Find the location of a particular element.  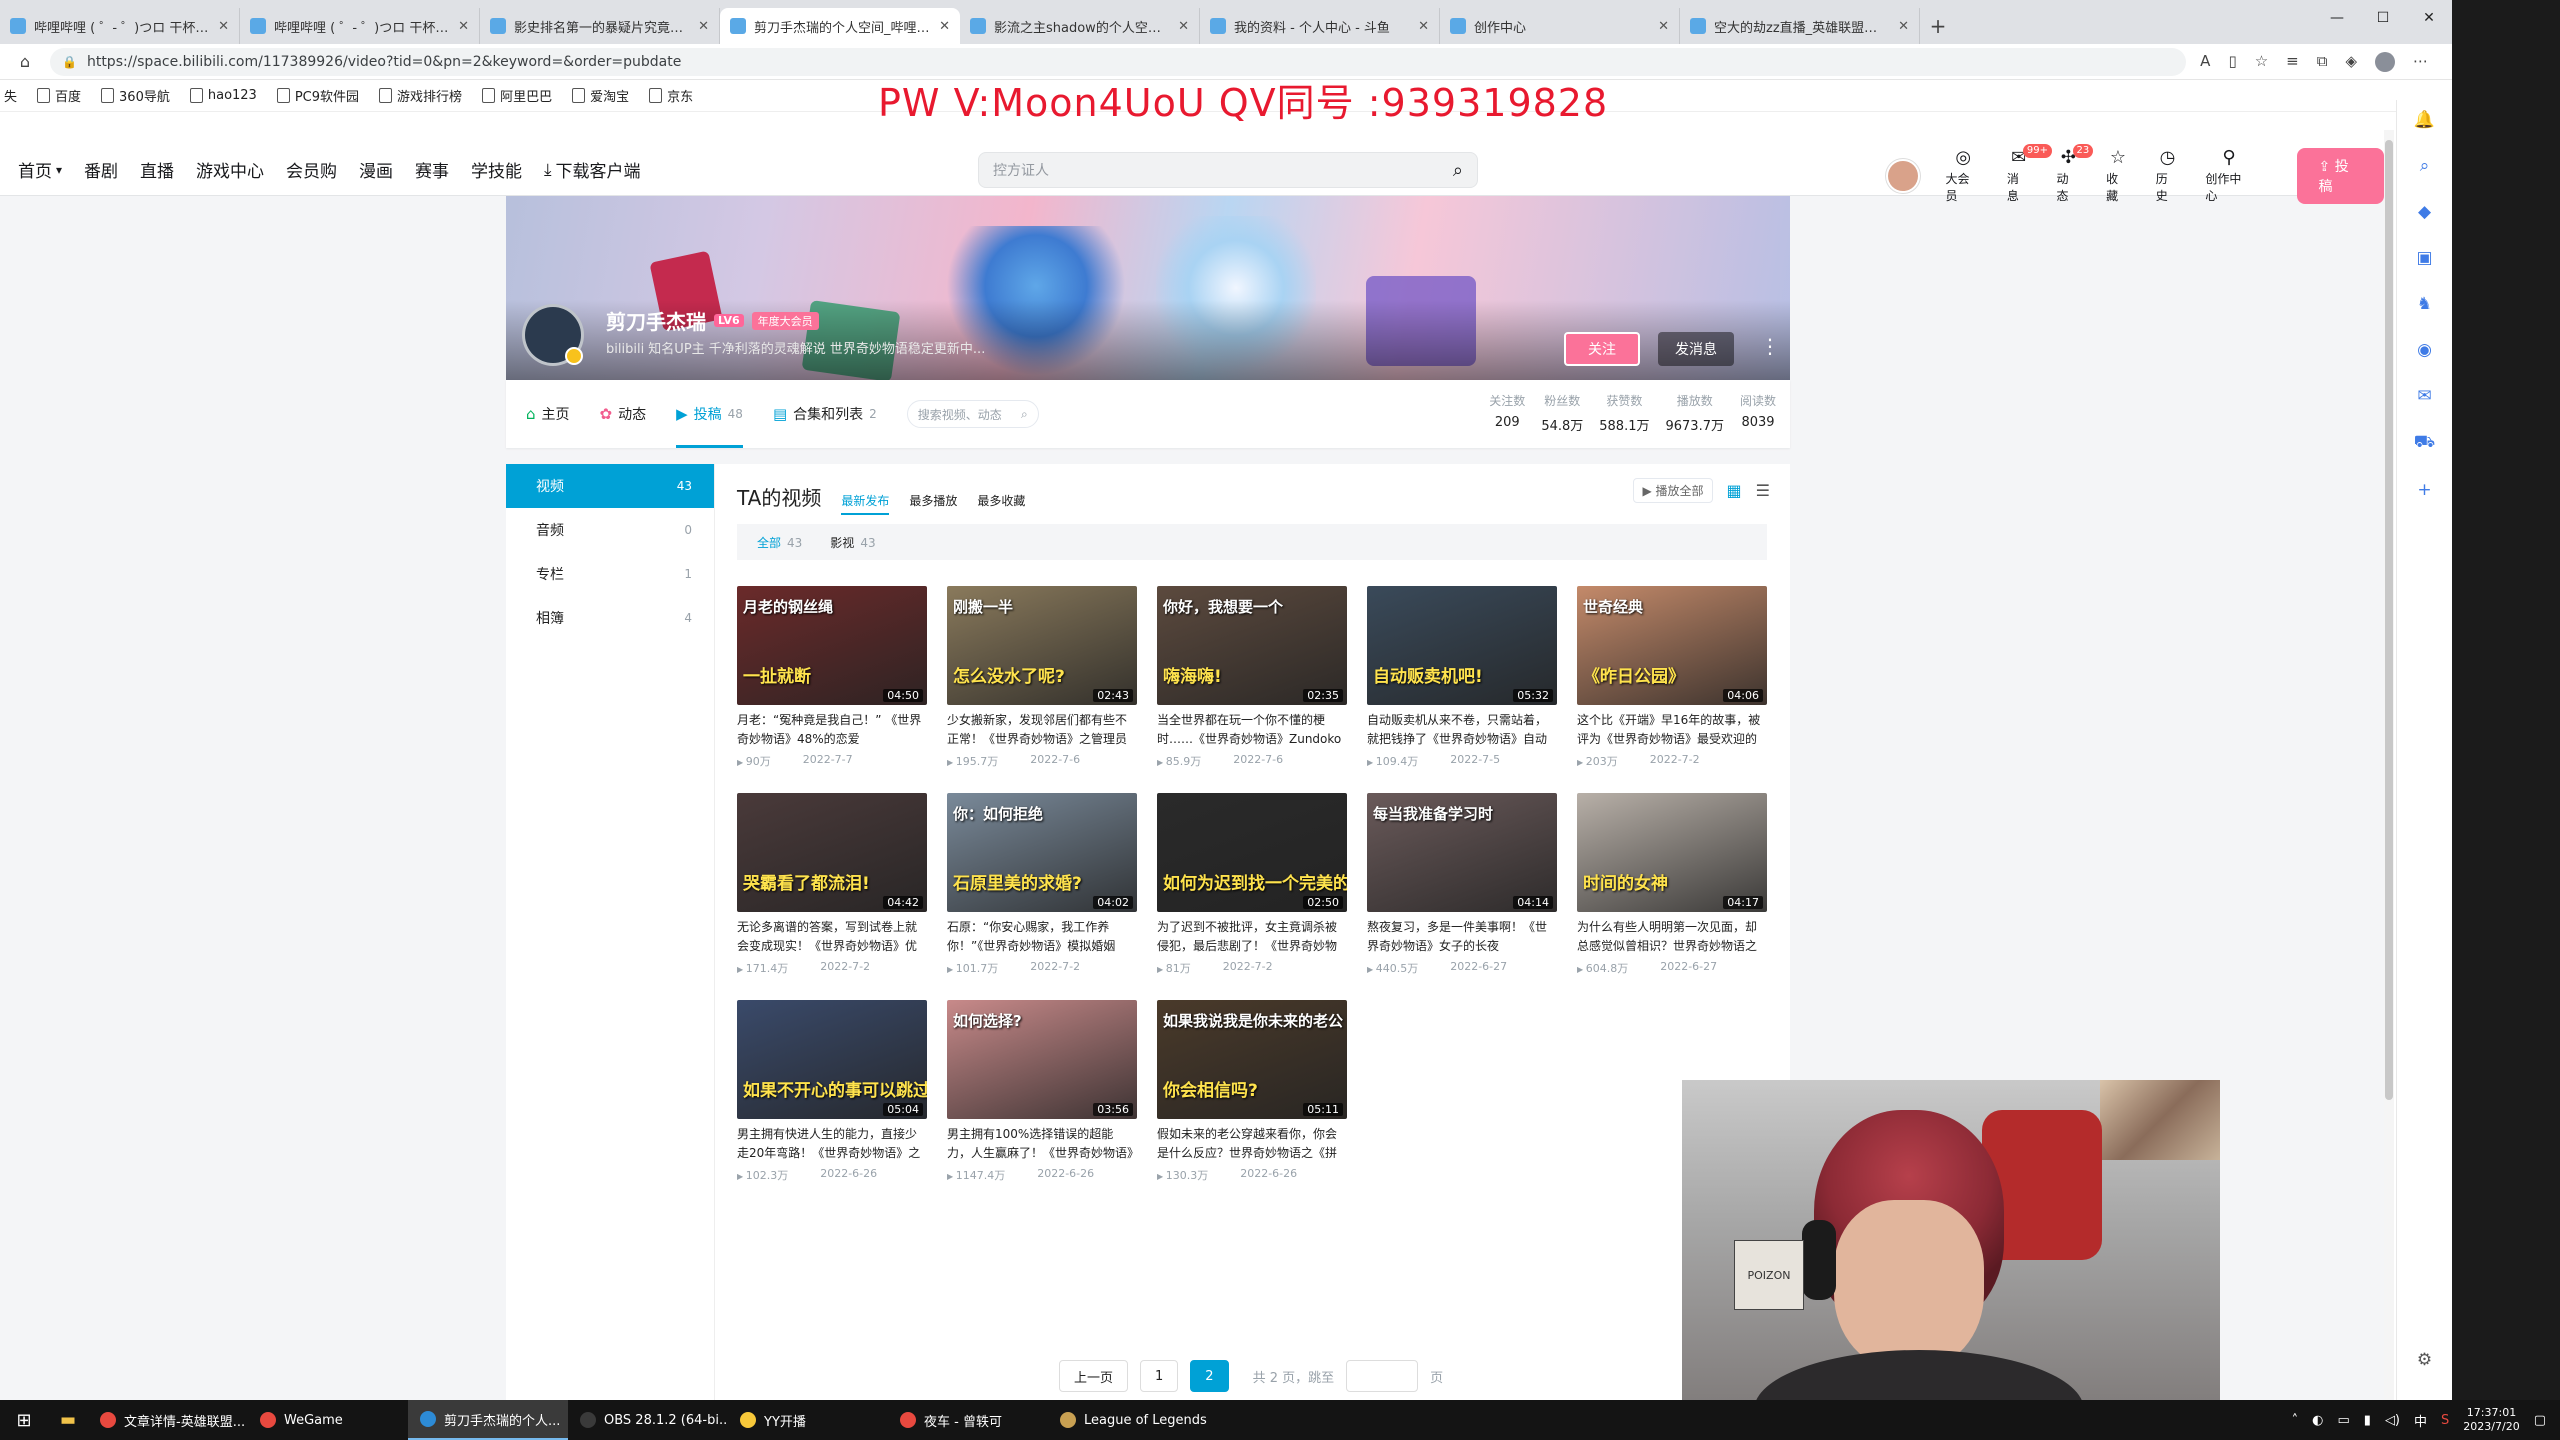

video-thumbnail: 时间的女神 04:17 is located at coordinates (1672, 852).